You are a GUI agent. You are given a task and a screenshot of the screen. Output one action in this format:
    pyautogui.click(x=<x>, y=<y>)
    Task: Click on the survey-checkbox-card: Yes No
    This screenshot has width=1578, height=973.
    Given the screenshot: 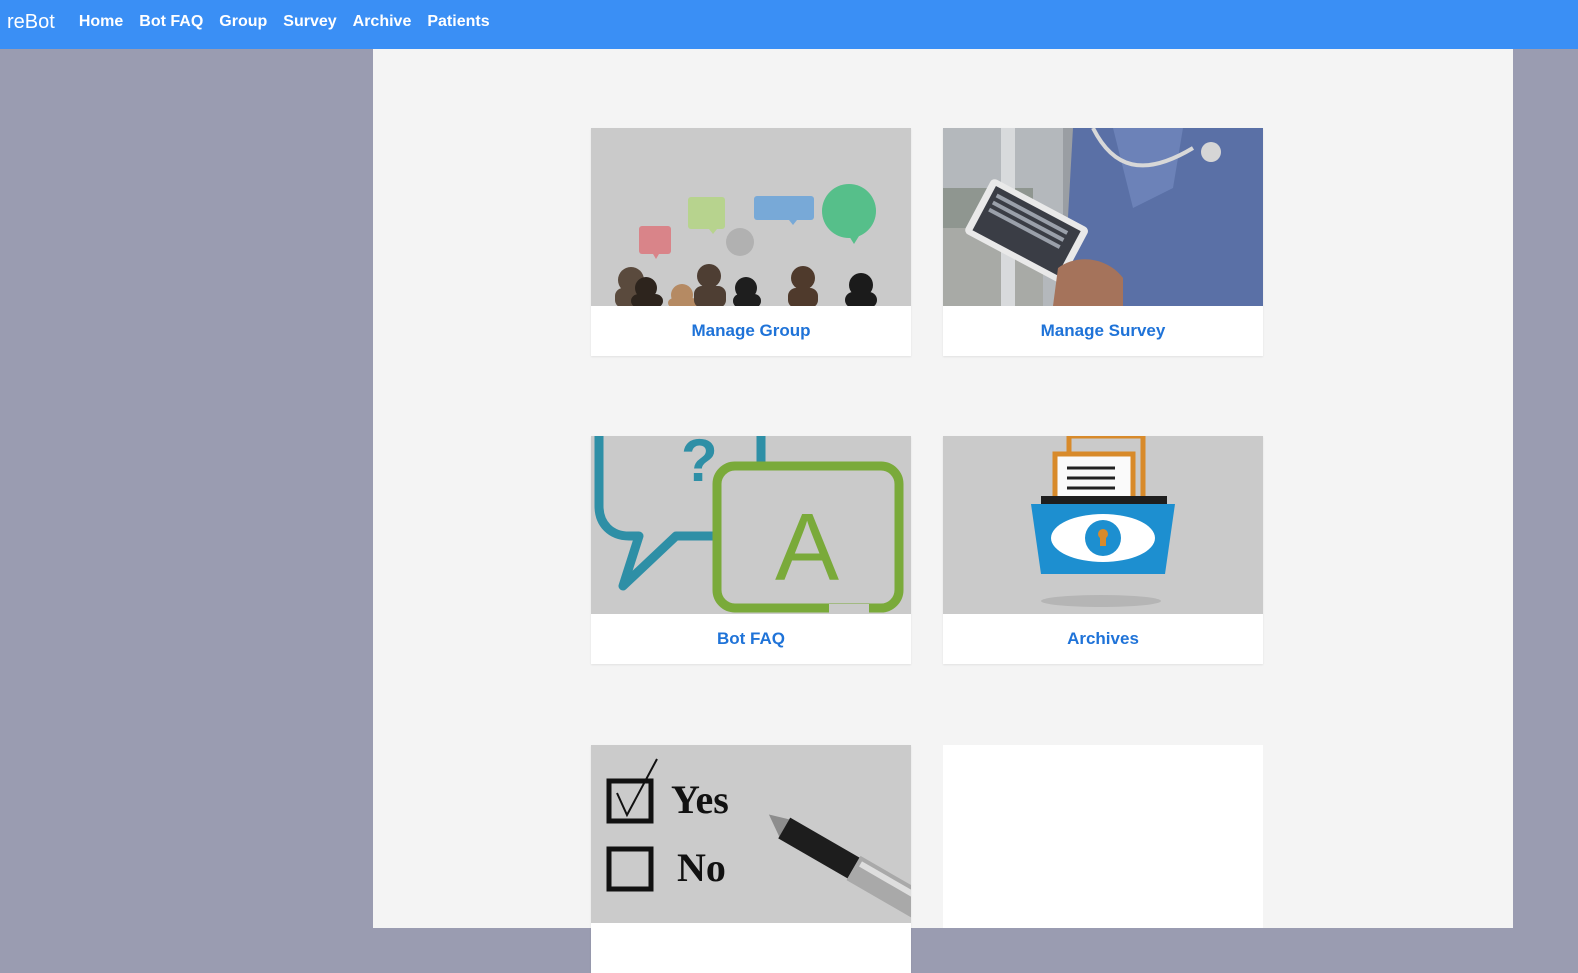 What is the action you would take?
    pyautogui.click(x=751, y=859)
    